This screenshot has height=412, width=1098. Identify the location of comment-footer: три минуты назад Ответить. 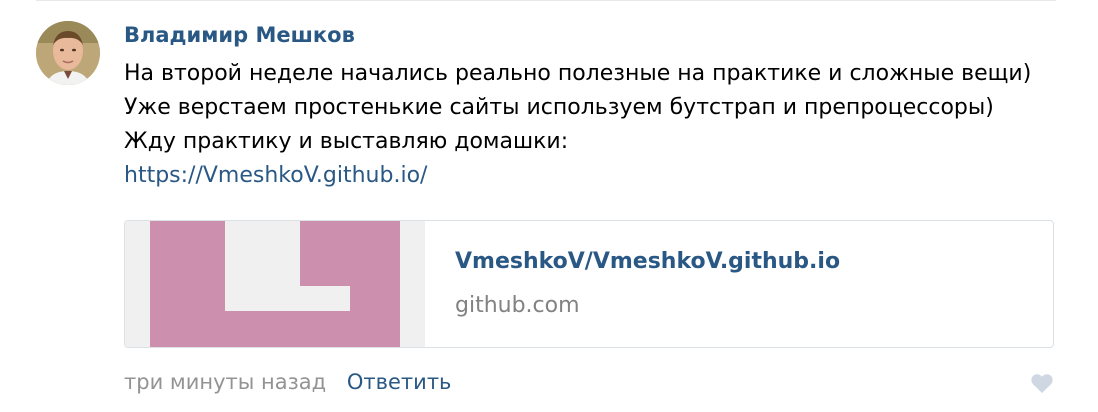
(287, 382).